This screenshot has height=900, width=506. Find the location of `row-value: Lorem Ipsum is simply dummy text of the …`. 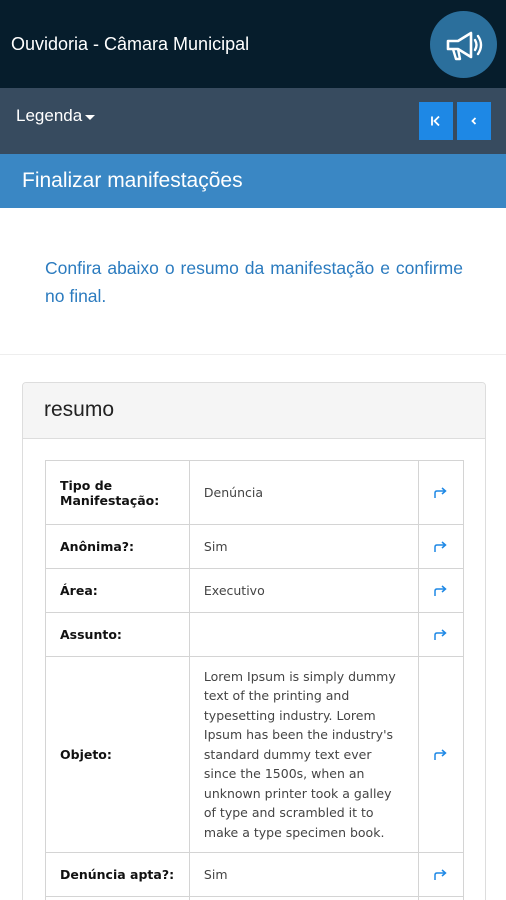

row-value: Lorem Ipsum is simply dummy text of the … is located at coordinates (304, 754).